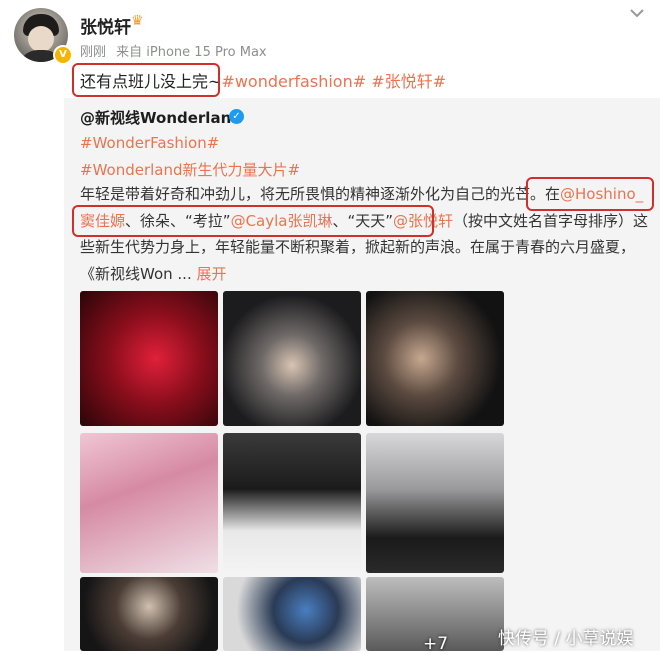 The image size is (660, 654). Describe the element at coordinates (137, 21) in the screenshot. I see `crown-icon: ♛` at that location.